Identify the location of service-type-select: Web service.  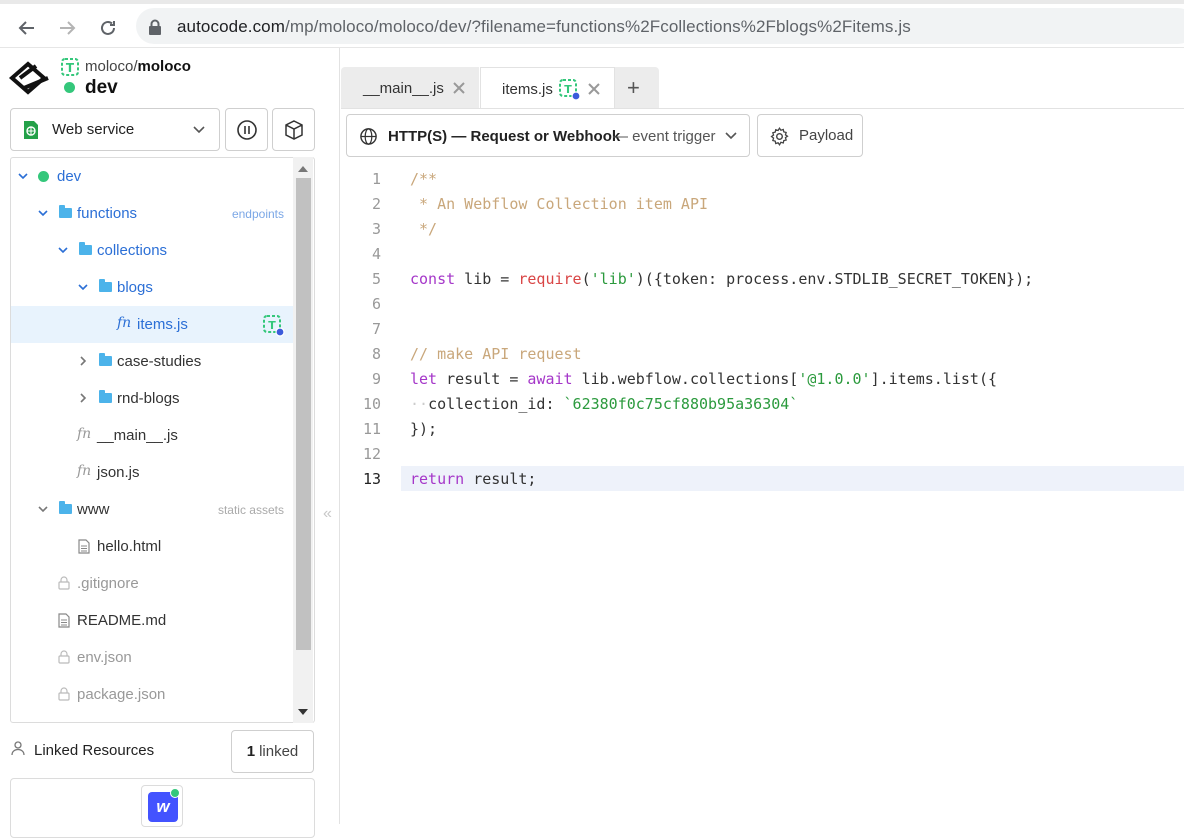
(115, 129).